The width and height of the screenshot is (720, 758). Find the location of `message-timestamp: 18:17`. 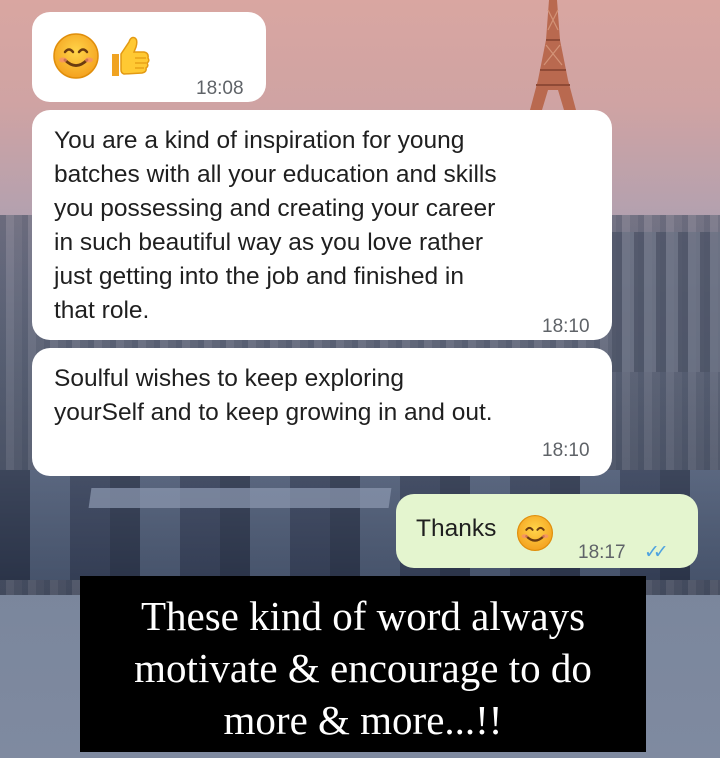

message-timestamp: 18:17 is located at coordinates (602, 552).